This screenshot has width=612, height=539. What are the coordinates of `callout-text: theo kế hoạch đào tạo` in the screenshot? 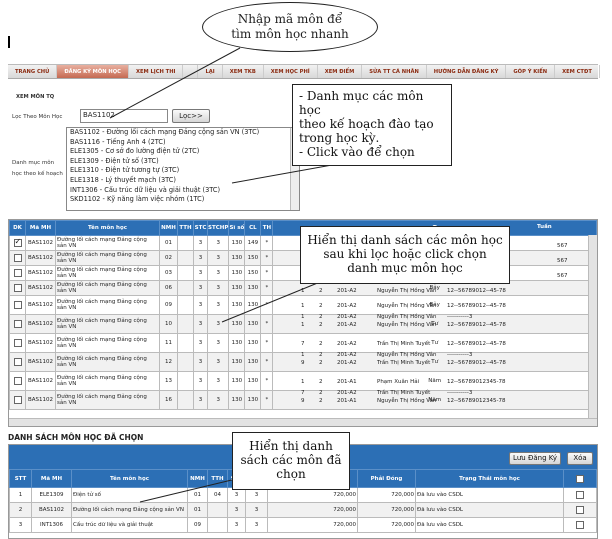 It's located at (366, 124).